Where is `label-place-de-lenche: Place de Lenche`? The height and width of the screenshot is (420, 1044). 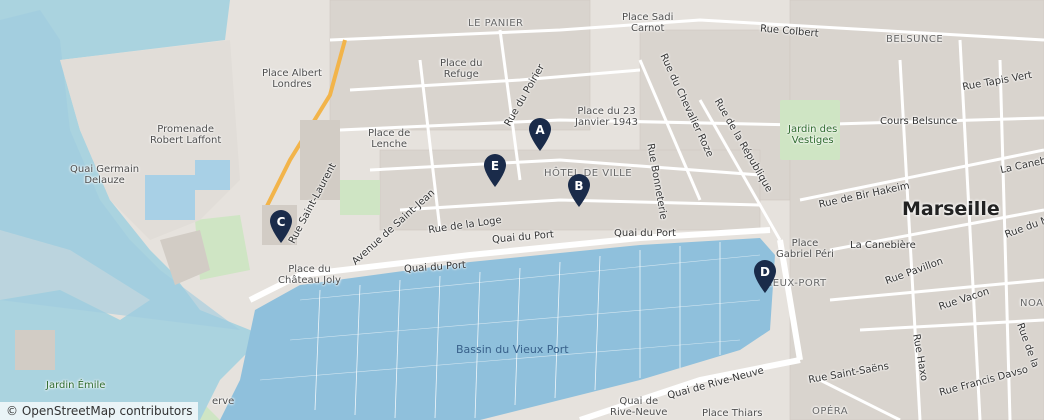
label-place-de-lenche: Place de Lenche is located at coordinates (389, 139).